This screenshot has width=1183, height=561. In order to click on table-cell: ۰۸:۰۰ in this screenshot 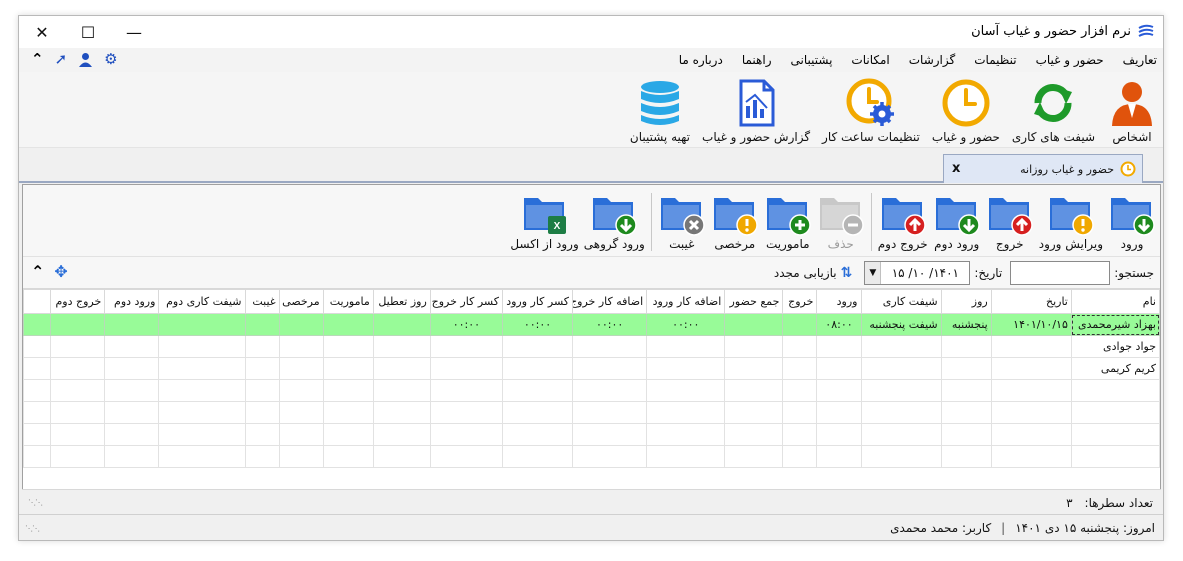, I will do `click(839, 324)`.